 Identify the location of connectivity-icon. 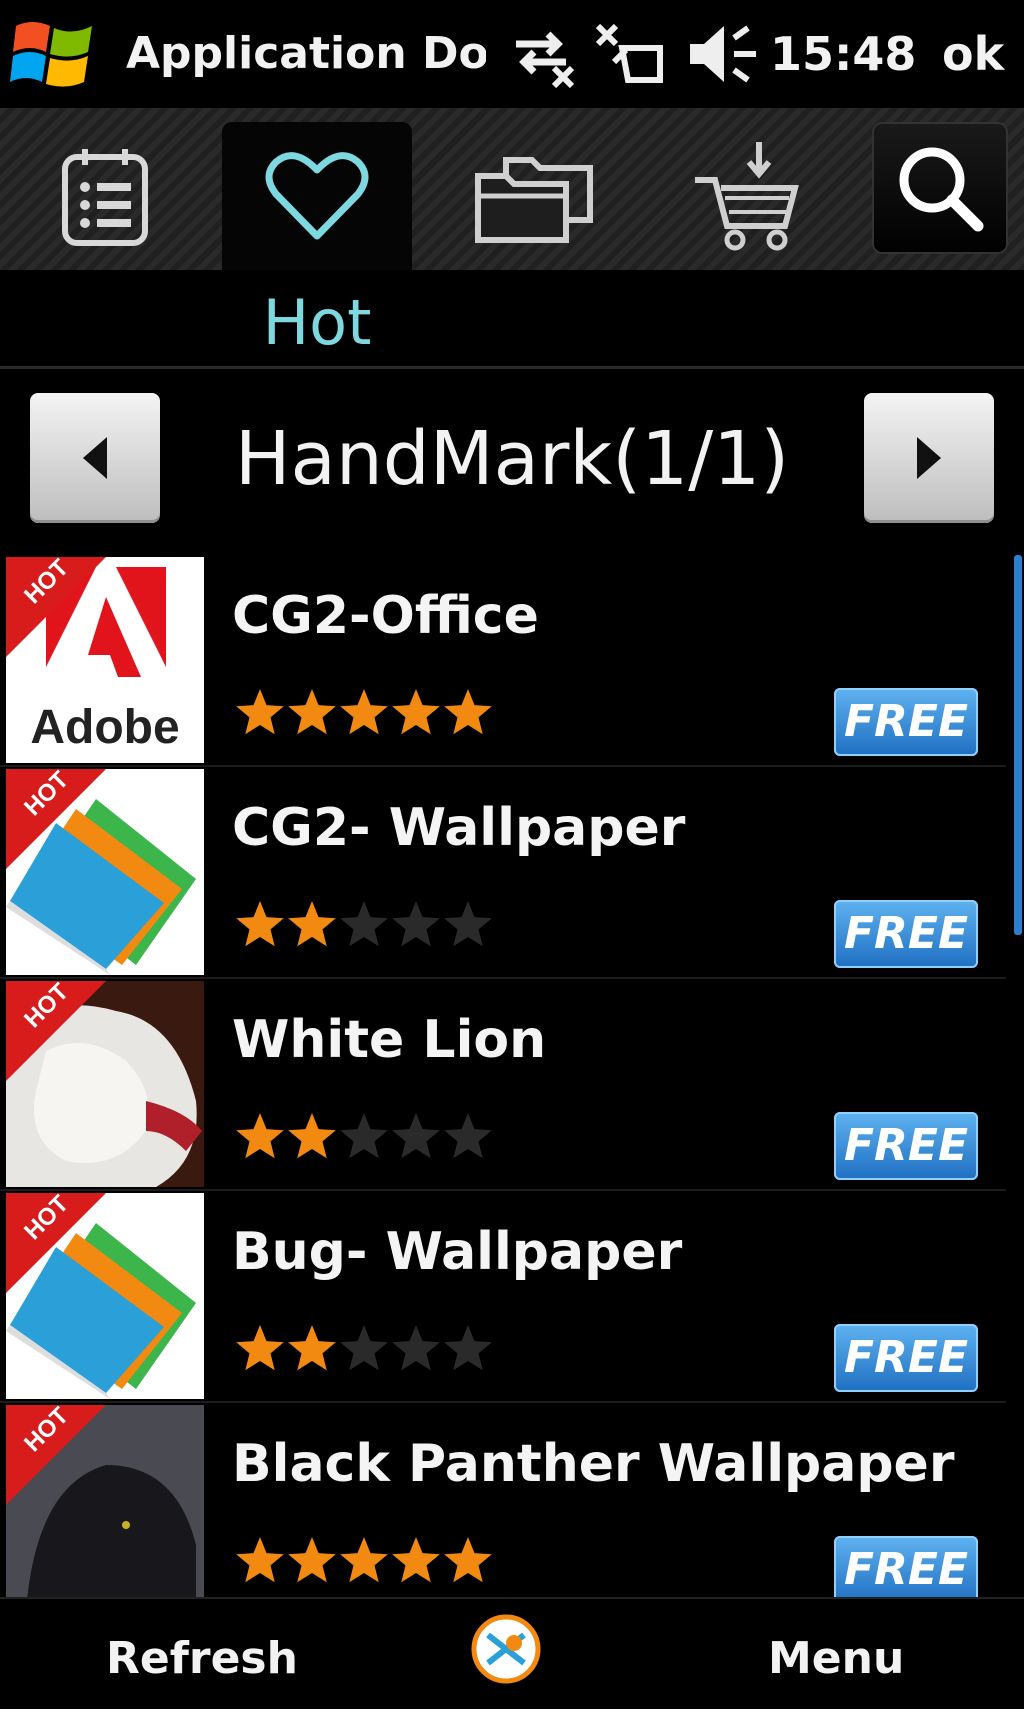
(546, 54).